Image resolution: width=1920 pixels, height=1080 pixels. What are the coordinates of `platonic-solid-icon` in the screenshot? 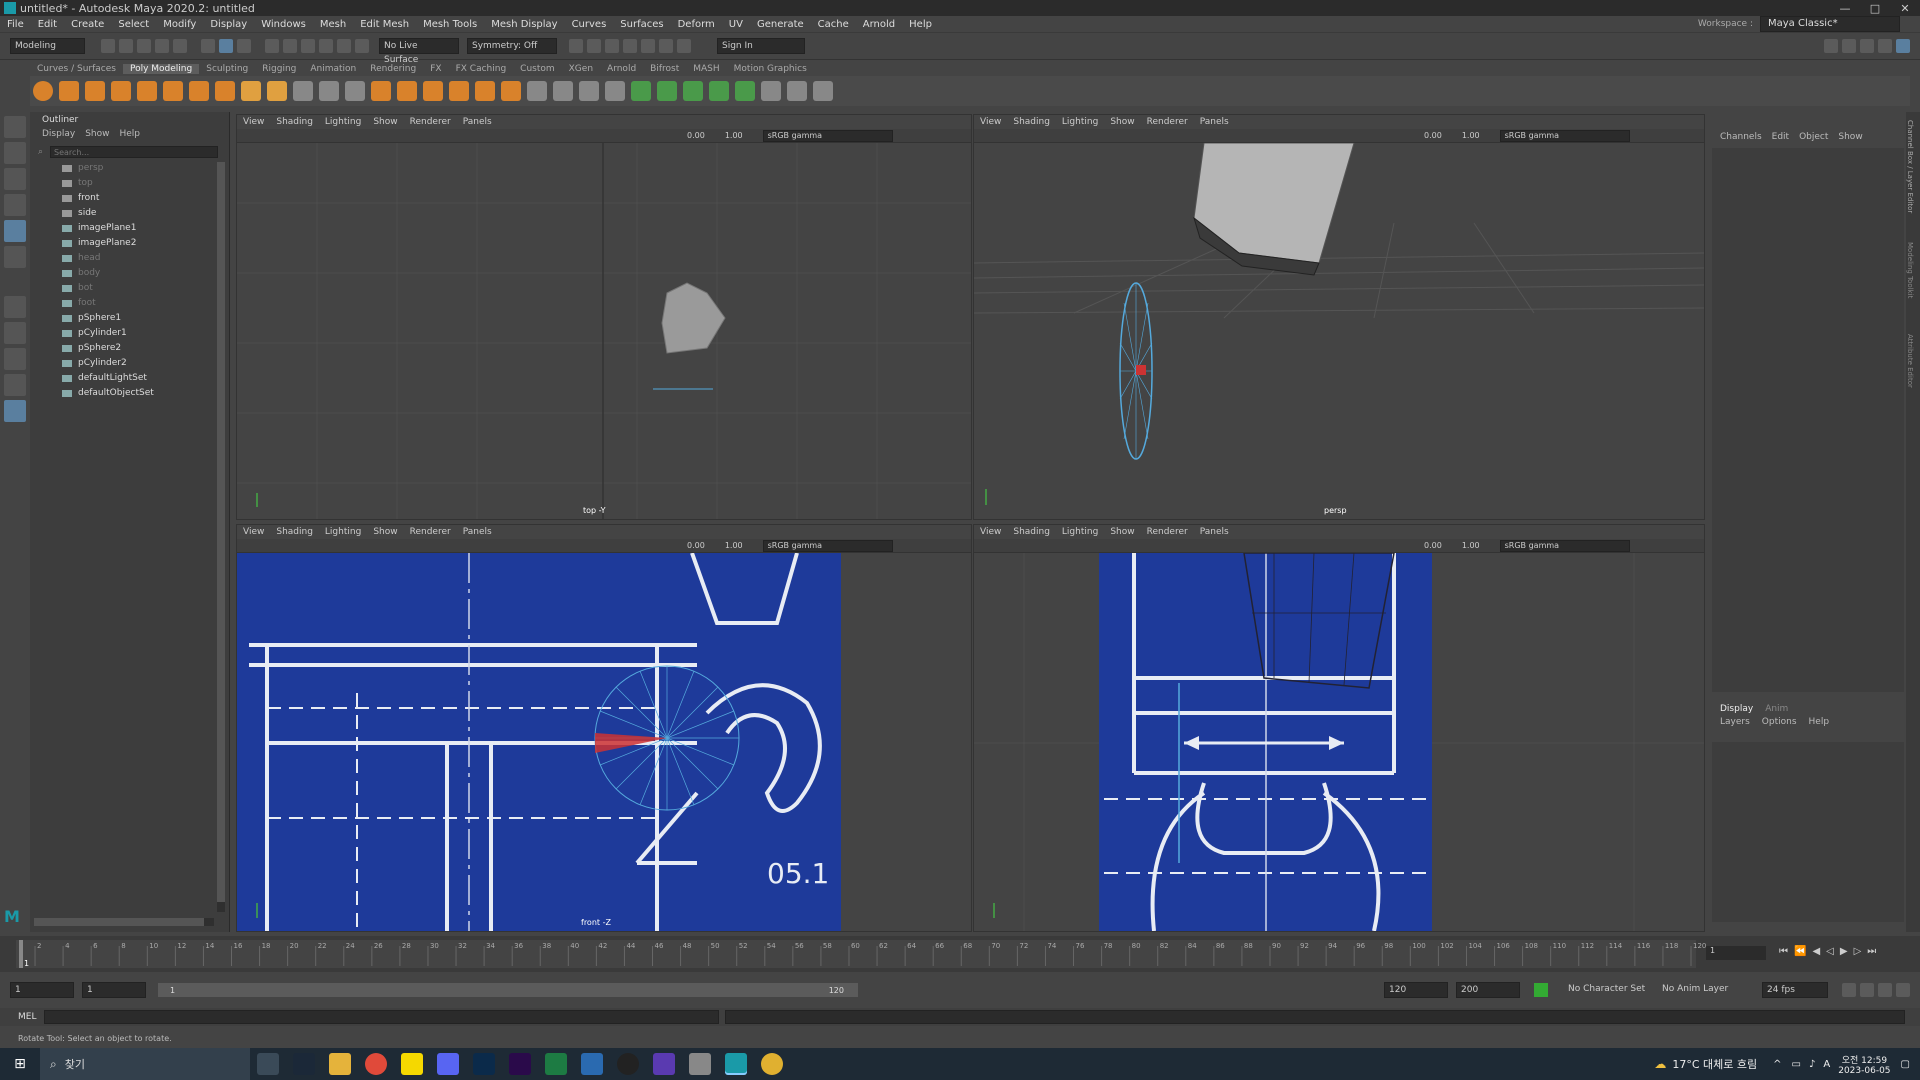 It's located at (225, 91).